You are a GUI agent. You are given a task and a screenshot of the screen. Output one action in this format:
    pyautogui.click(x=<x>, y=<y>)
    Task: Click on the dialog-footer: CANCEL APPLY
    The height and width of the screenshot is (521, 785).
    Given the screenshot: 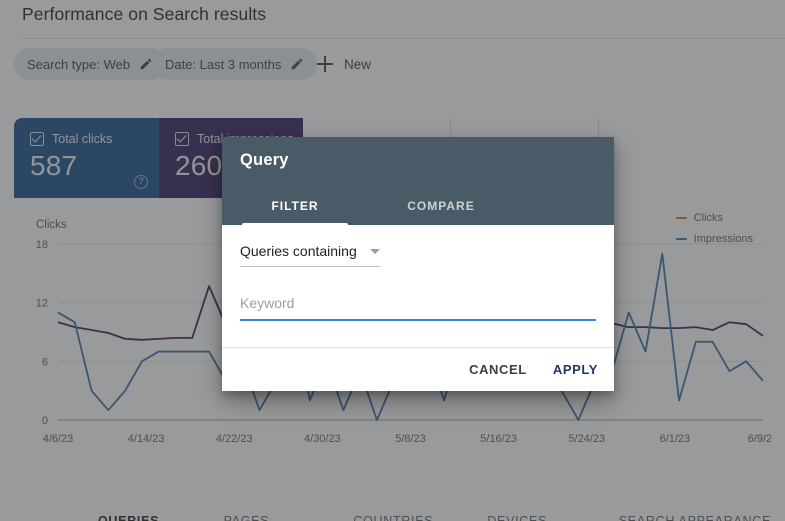 What is the action you would take?
    pyautogui.click(x=418, y=369)
    